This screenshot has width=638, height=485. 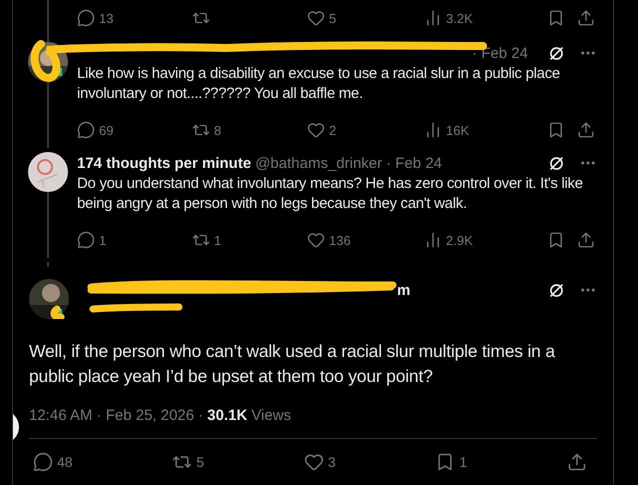 What do you see at coordinates (458, 130) in the screenshot?
I see `action-count: 16K` at bounding box center [458, 130].